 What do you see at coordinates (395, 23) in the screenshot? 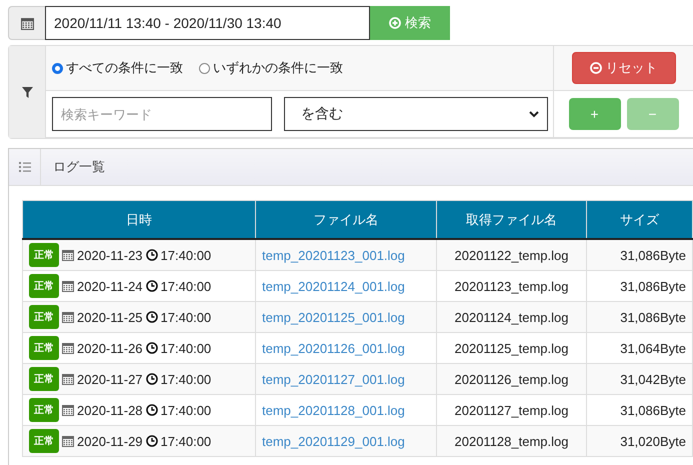
I see `plus-circle-icon` at bounding box center [395, 23].